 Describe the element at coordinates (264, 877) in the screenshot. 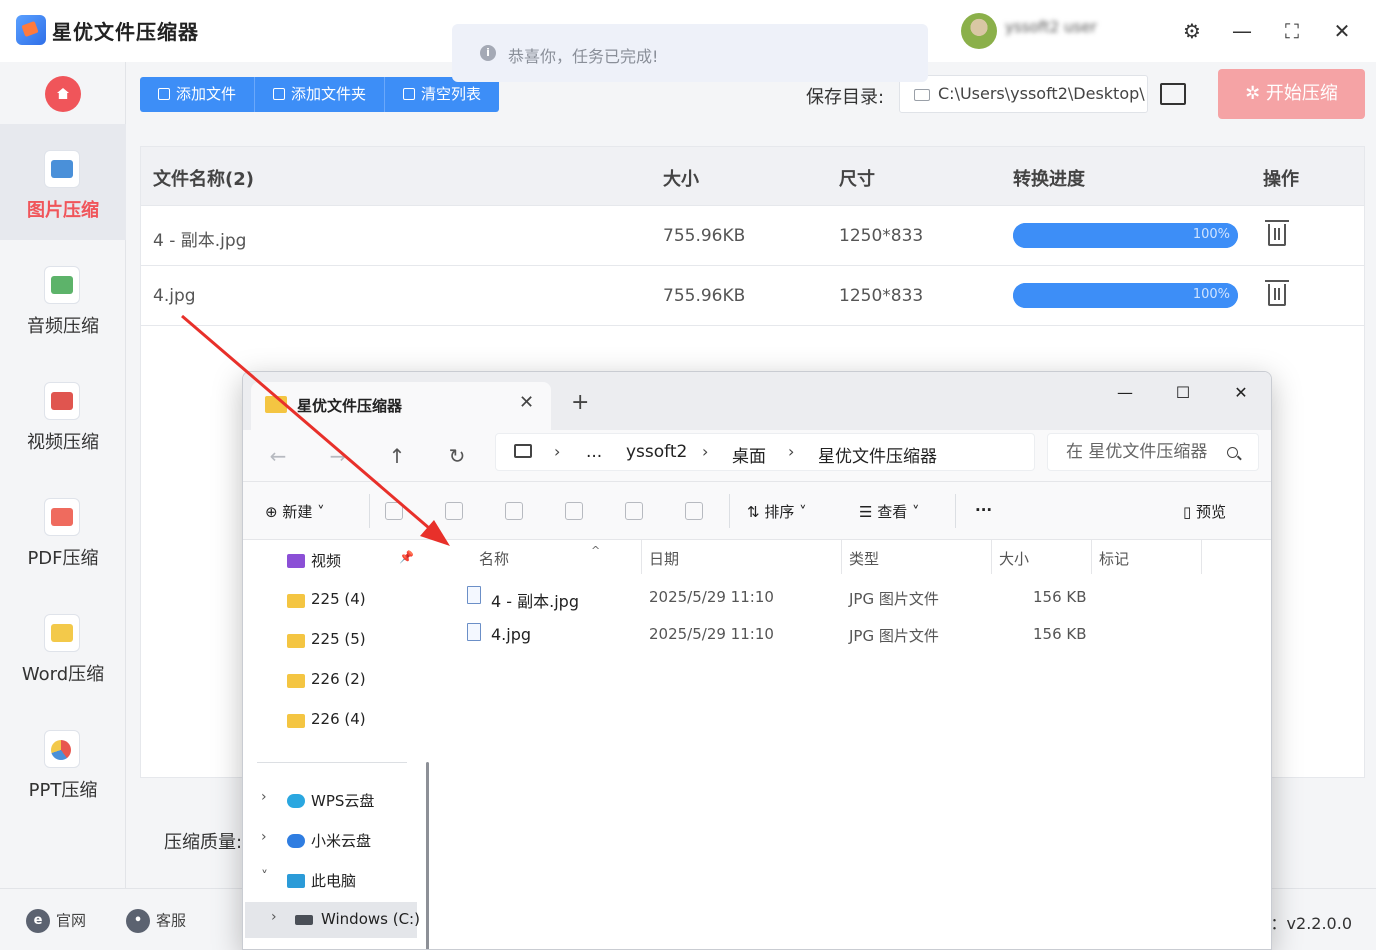

I see `chevron-down-icon: ˅` at that location.